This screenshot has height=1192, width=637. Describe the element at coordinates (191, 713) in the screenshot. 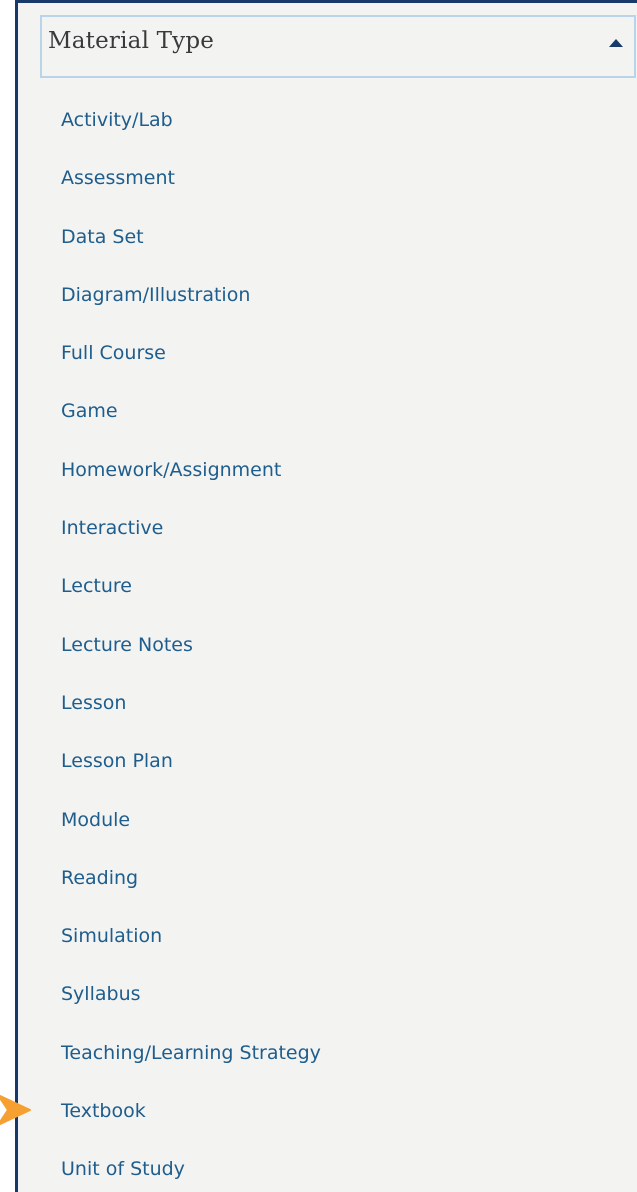

I see `list-item: Lesson` at that location.